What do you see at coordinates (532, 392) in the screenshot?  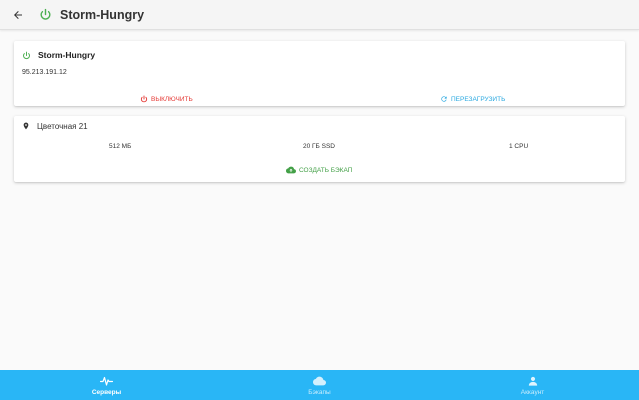 I see `nav-label-account: Аккаунт` at bounding box center [532, 392].